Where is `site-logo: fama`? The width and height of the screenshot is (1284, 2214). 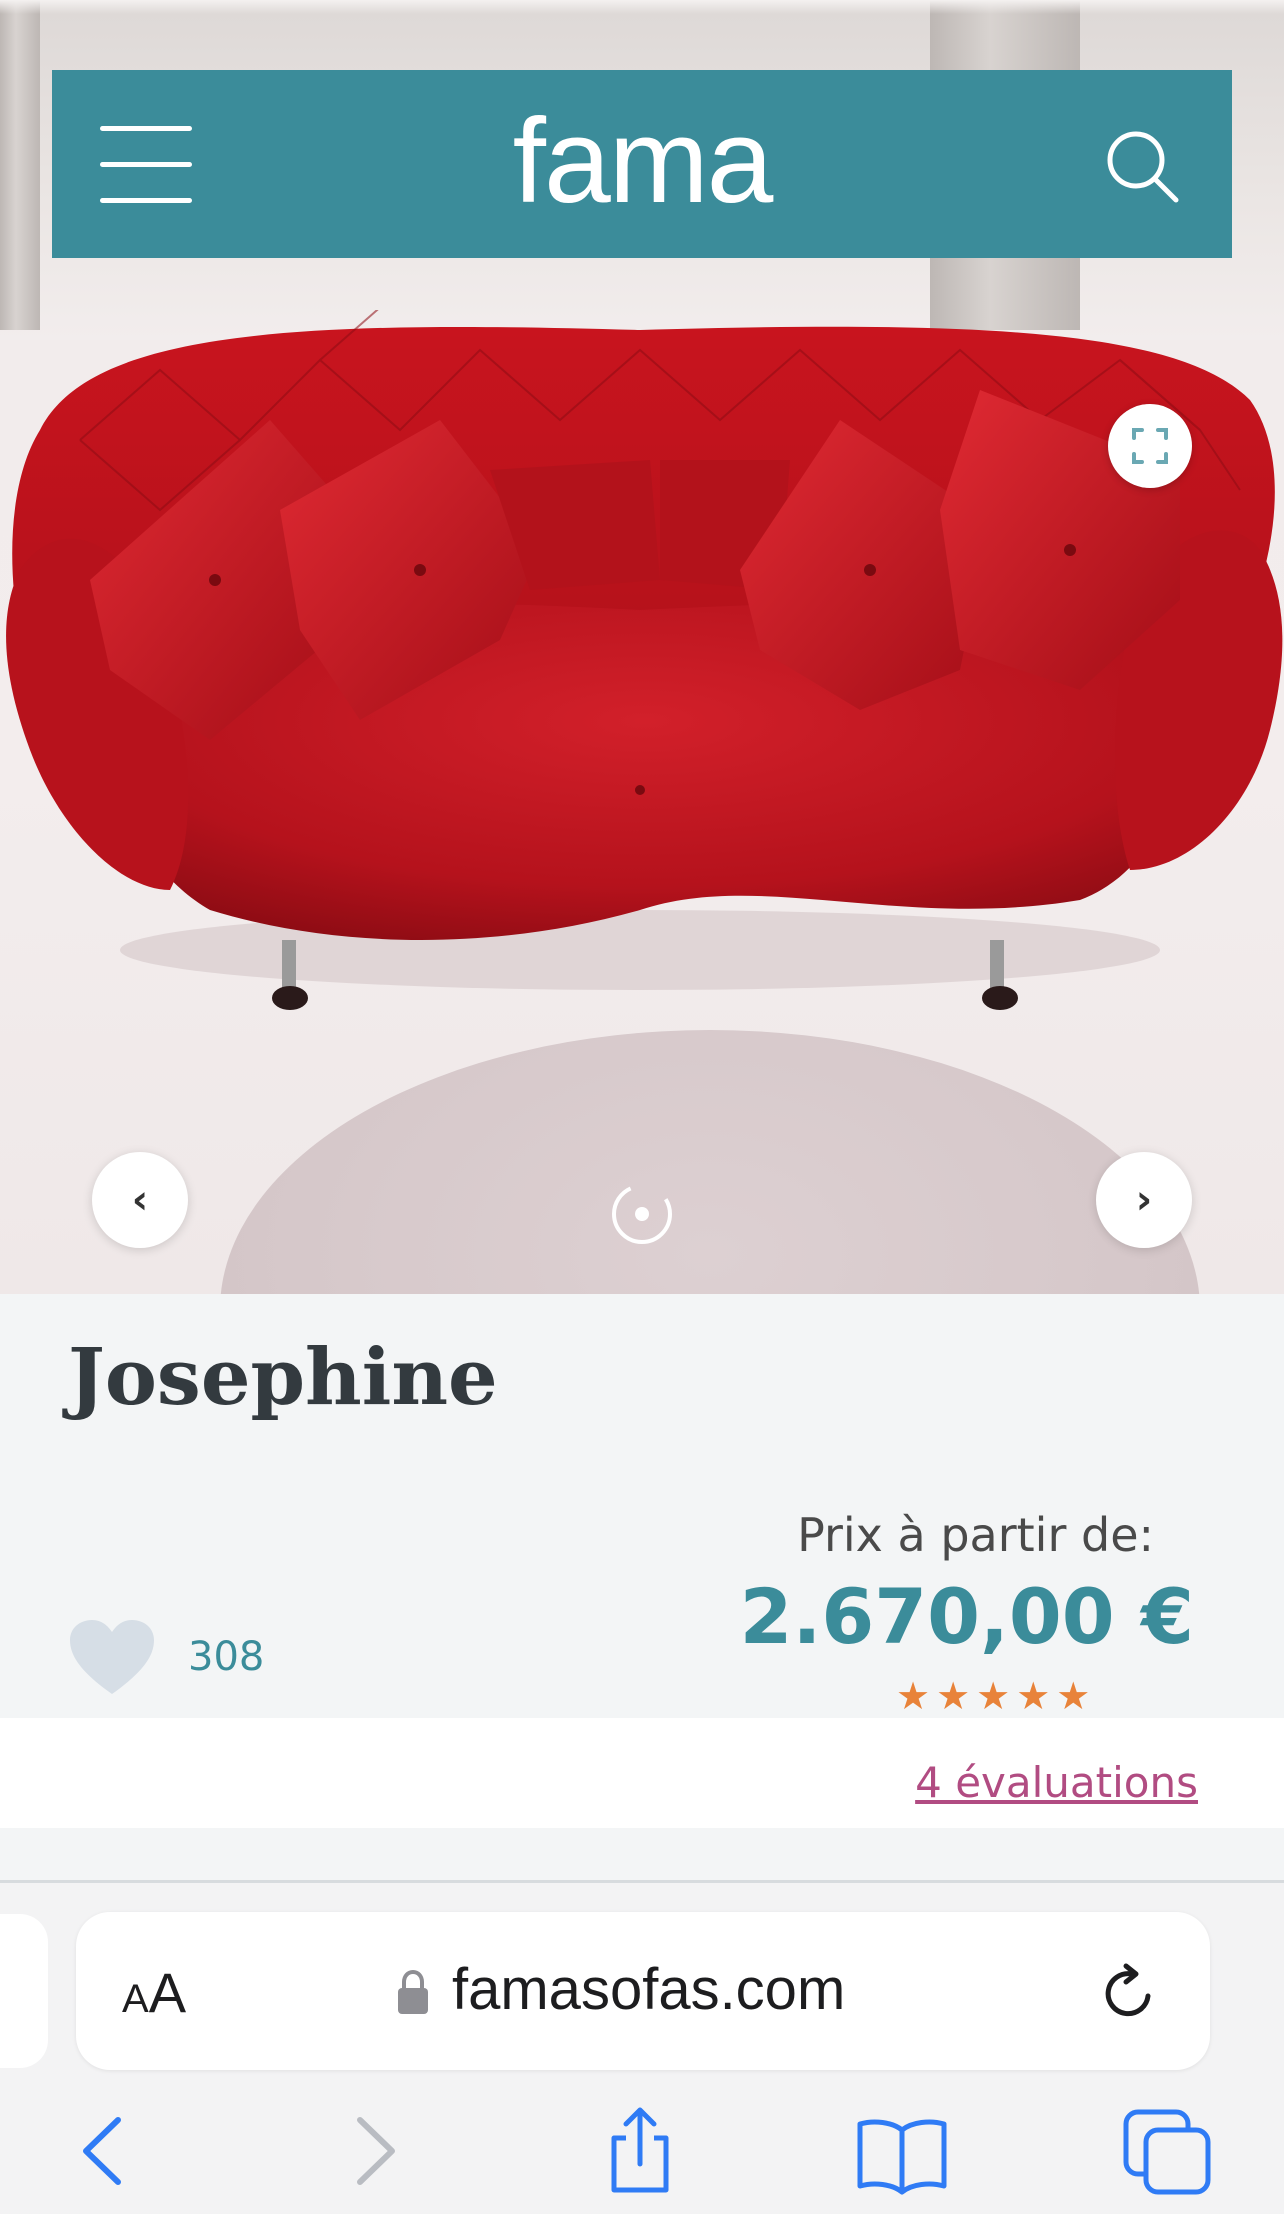
site-logo: fama is located at coordinates (642, 161).